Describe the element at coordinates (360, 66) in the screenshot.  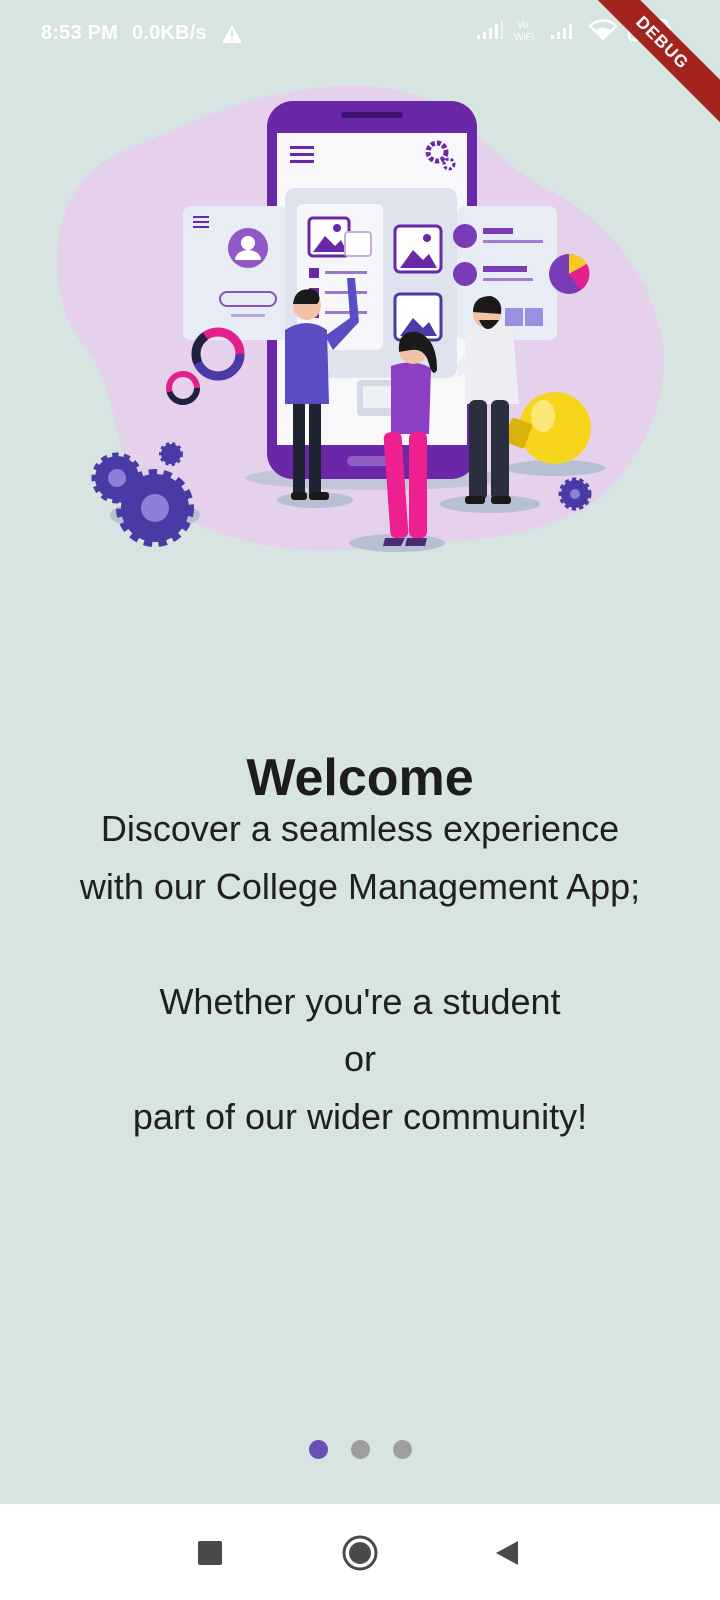
I see `status-bar: 8:53 PM 0.0KB/s Vo WiFi 24` at that location.